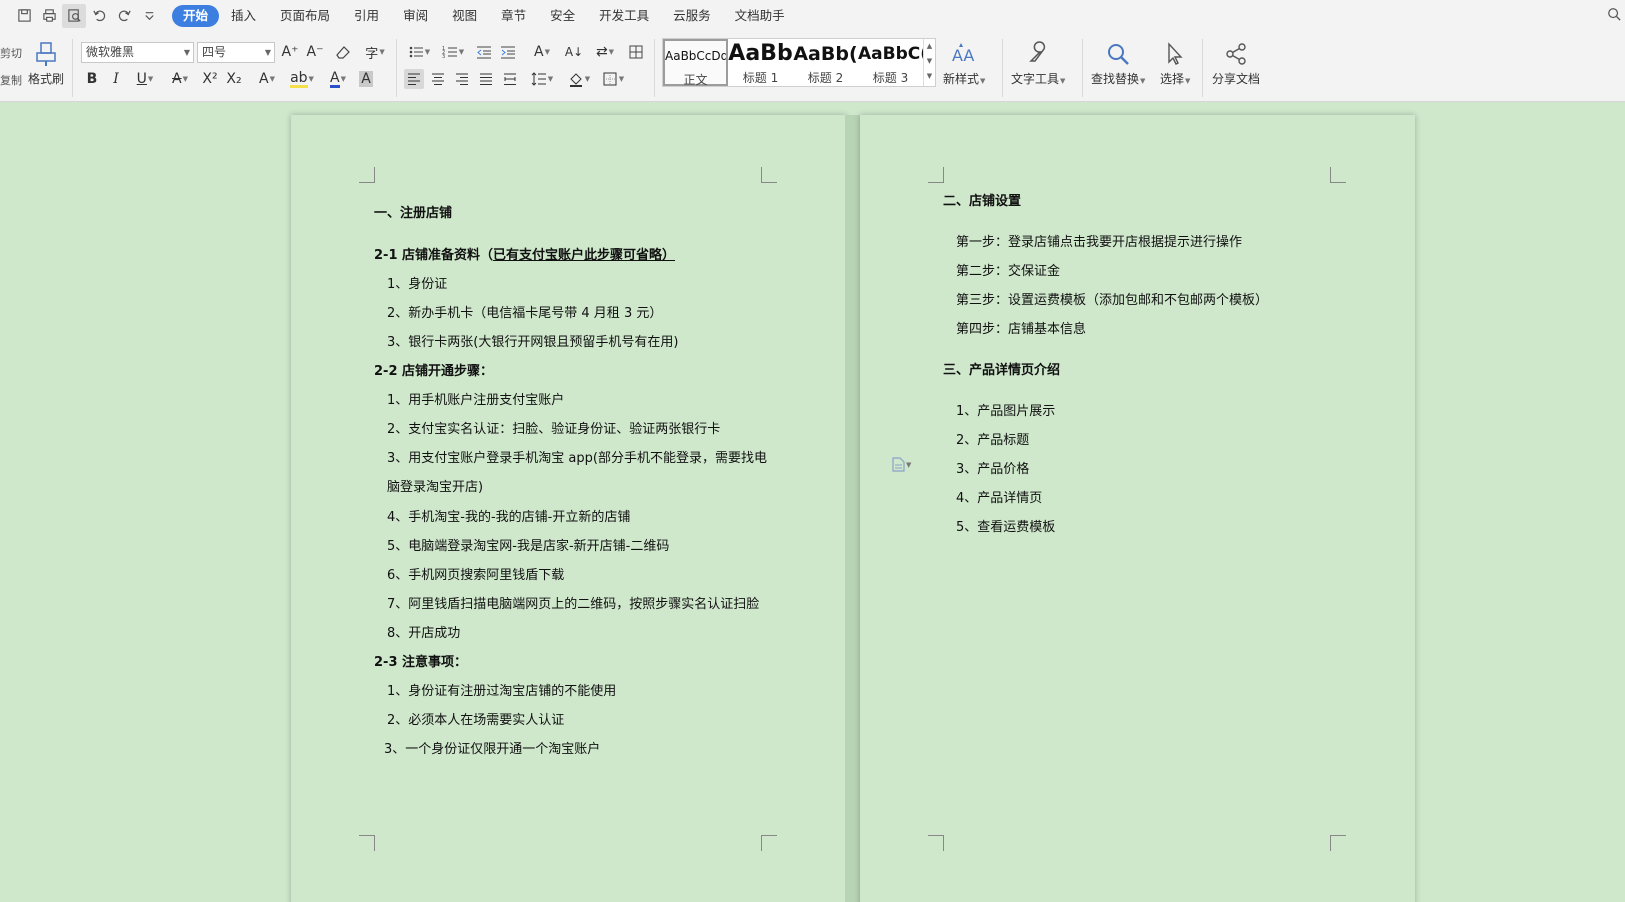  I want to click on cut-button: 剪切, so click(11, 53).